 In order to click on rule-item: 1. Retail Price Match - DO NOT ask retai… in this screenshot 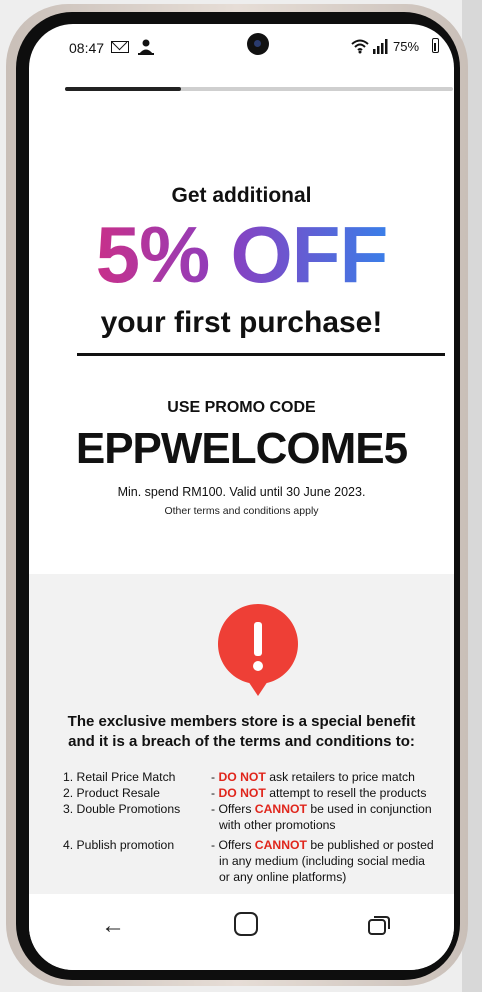, I will do `click(241, 777)`.